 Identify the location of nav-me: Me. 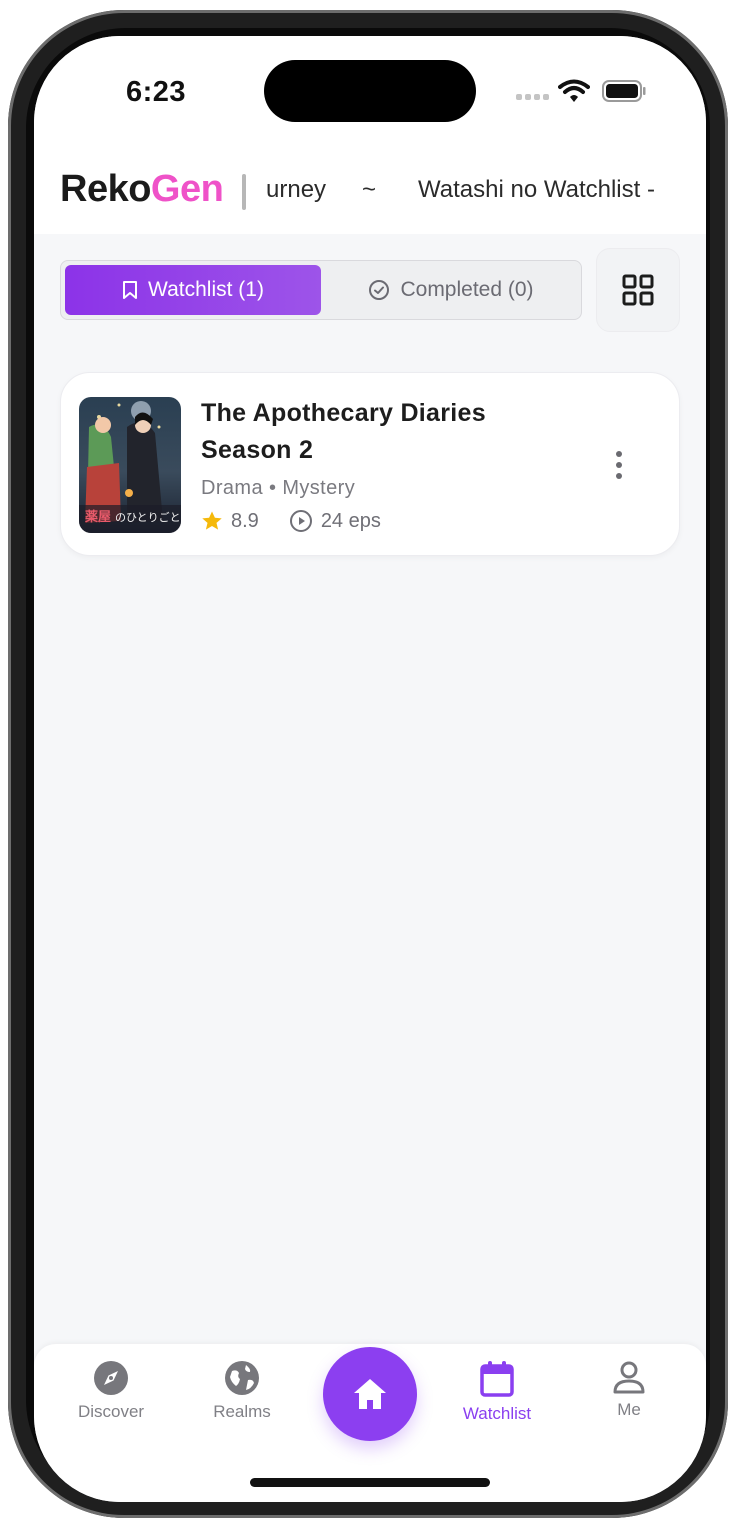
(629, 1390).